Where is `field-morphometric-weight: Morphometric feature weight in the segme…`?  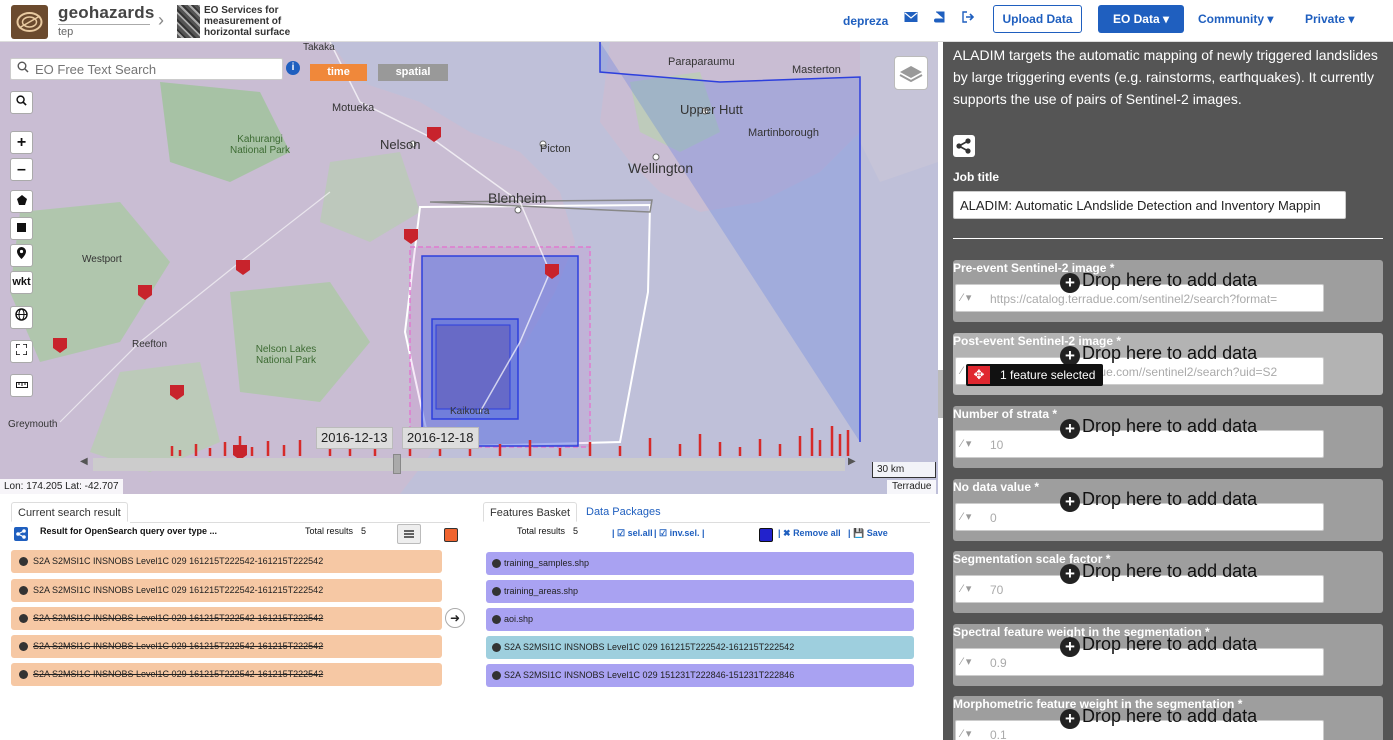
field-morphometric-weight: Morphometric feature weight in the segme… is located at coordinates (1168, 718).